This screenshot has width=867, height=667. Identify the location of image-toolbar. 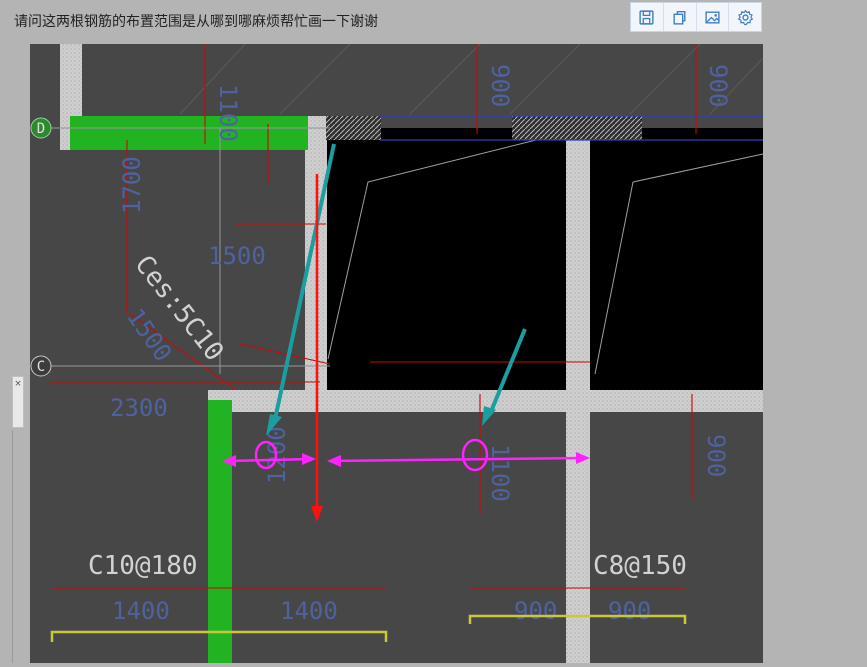
(696, 17).